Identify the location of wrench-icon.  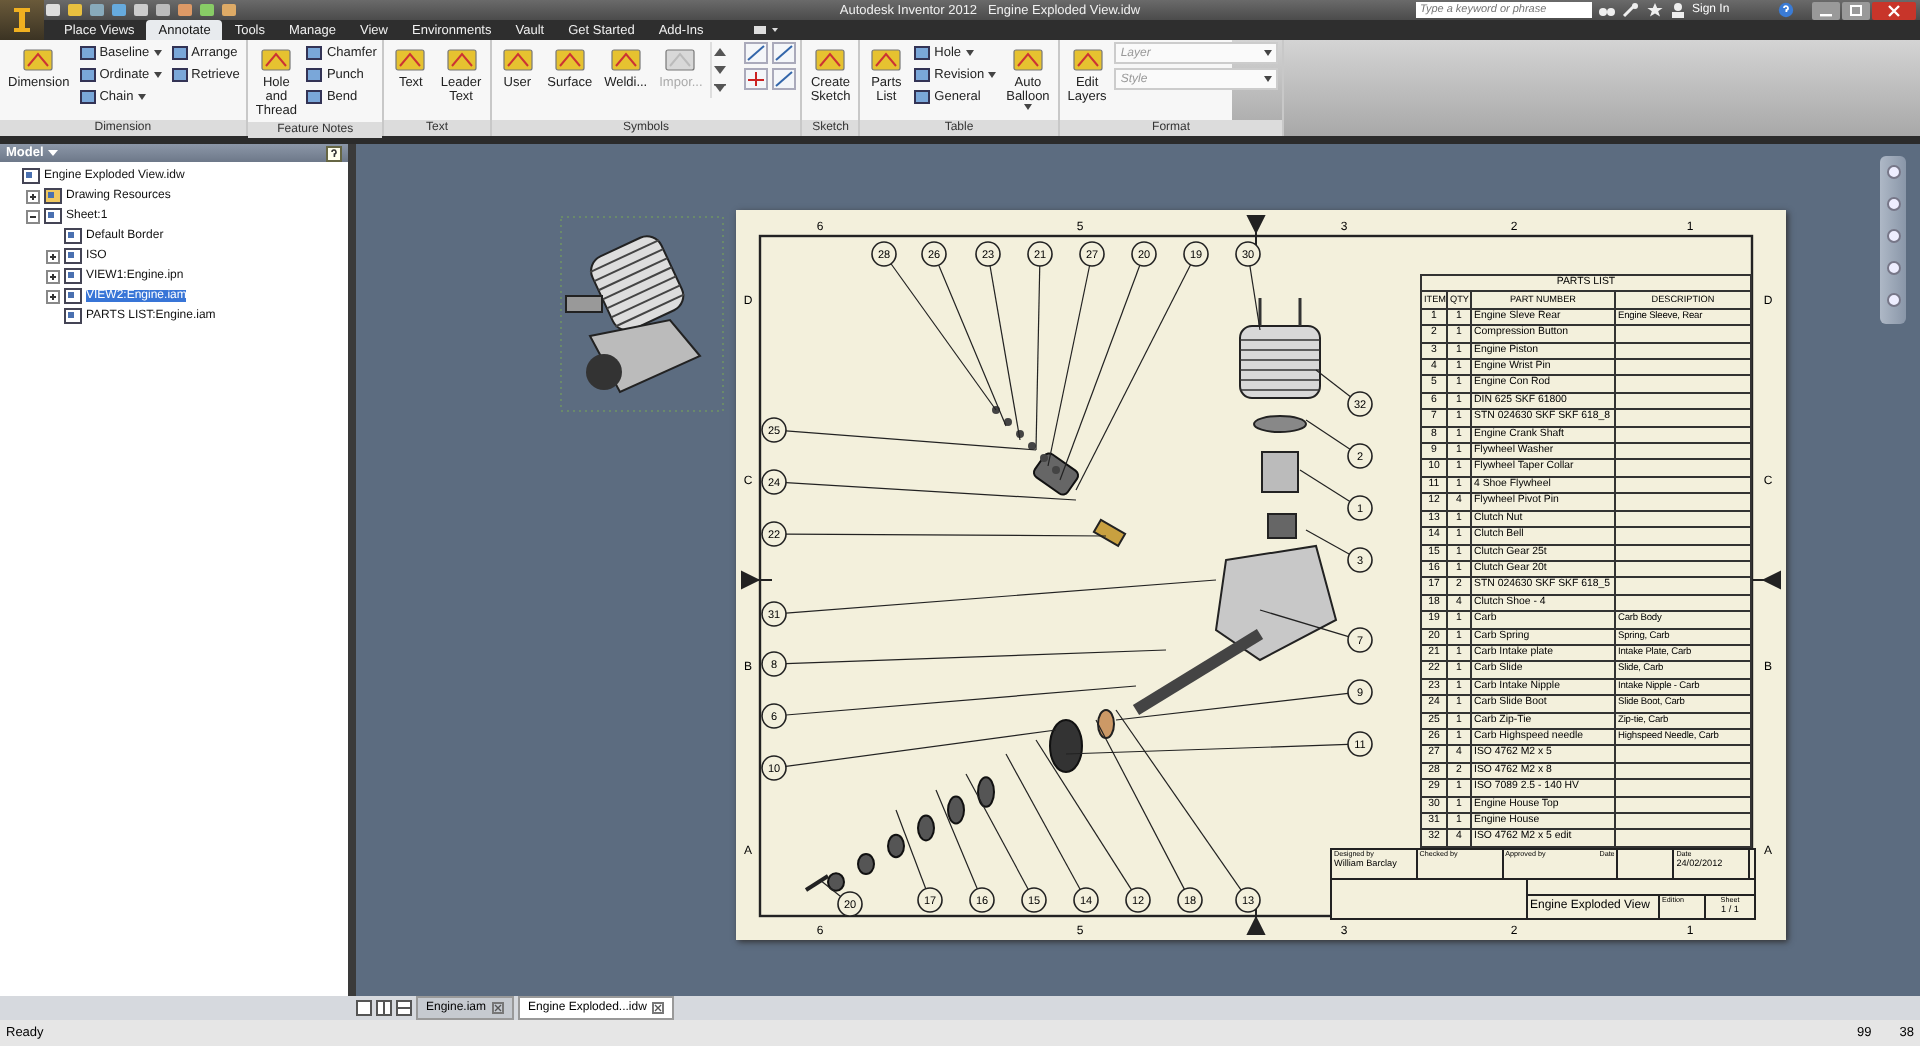
(1631, 10).